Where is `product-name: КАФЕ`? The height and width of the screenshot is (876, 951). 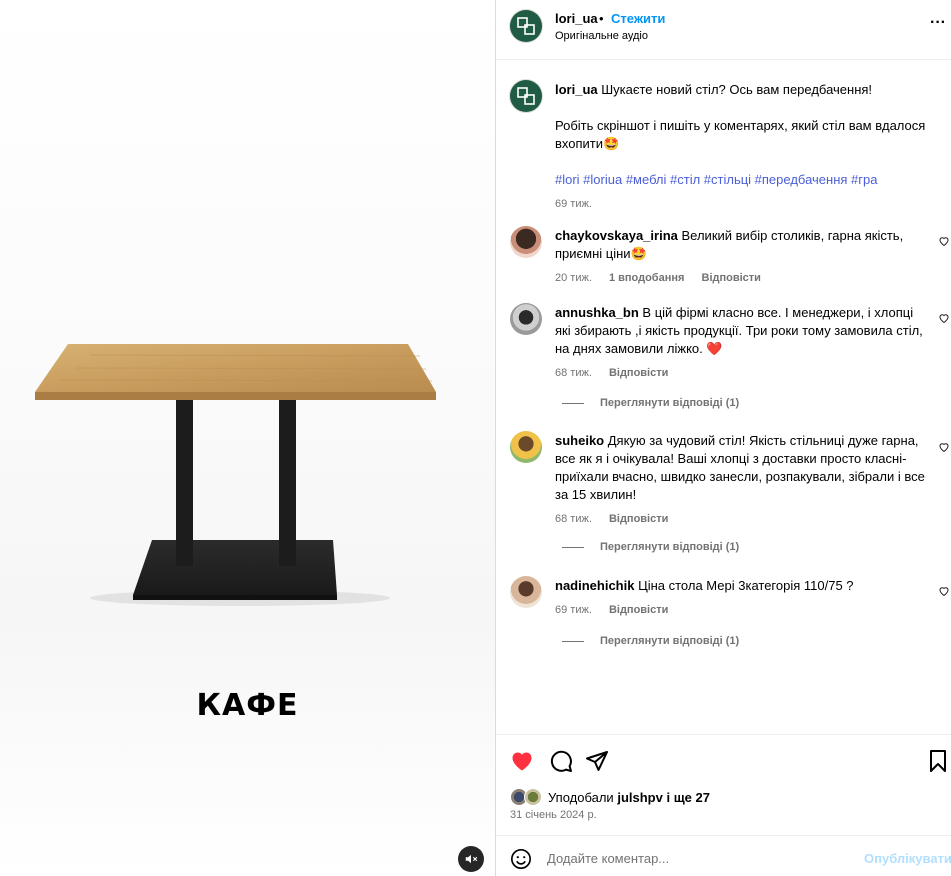
product-name: КАФЕ is located at coordinates (247, 705).